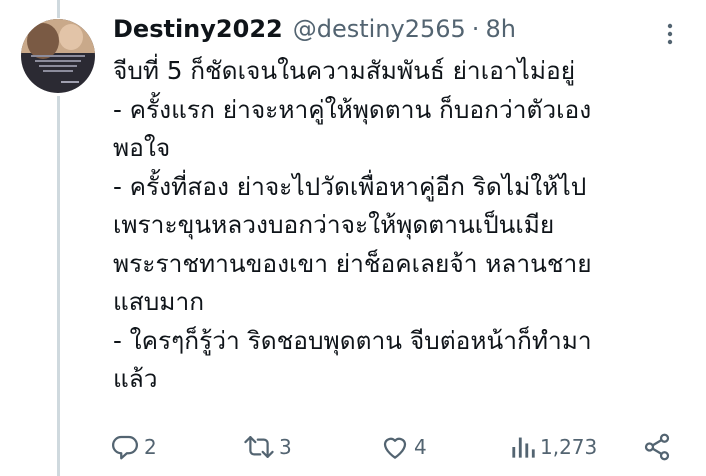 The image size is (706, 476). What do you see at coordinates (500, 29) in the screenshot?
I see `tweet-time: 8h` at bounding box center [500, 29].